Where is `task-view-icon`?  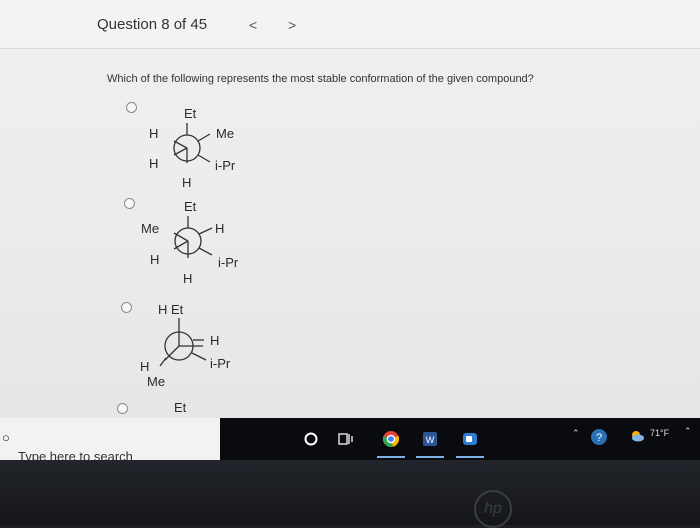 task-view-icon is located at coordinates (345, 439).